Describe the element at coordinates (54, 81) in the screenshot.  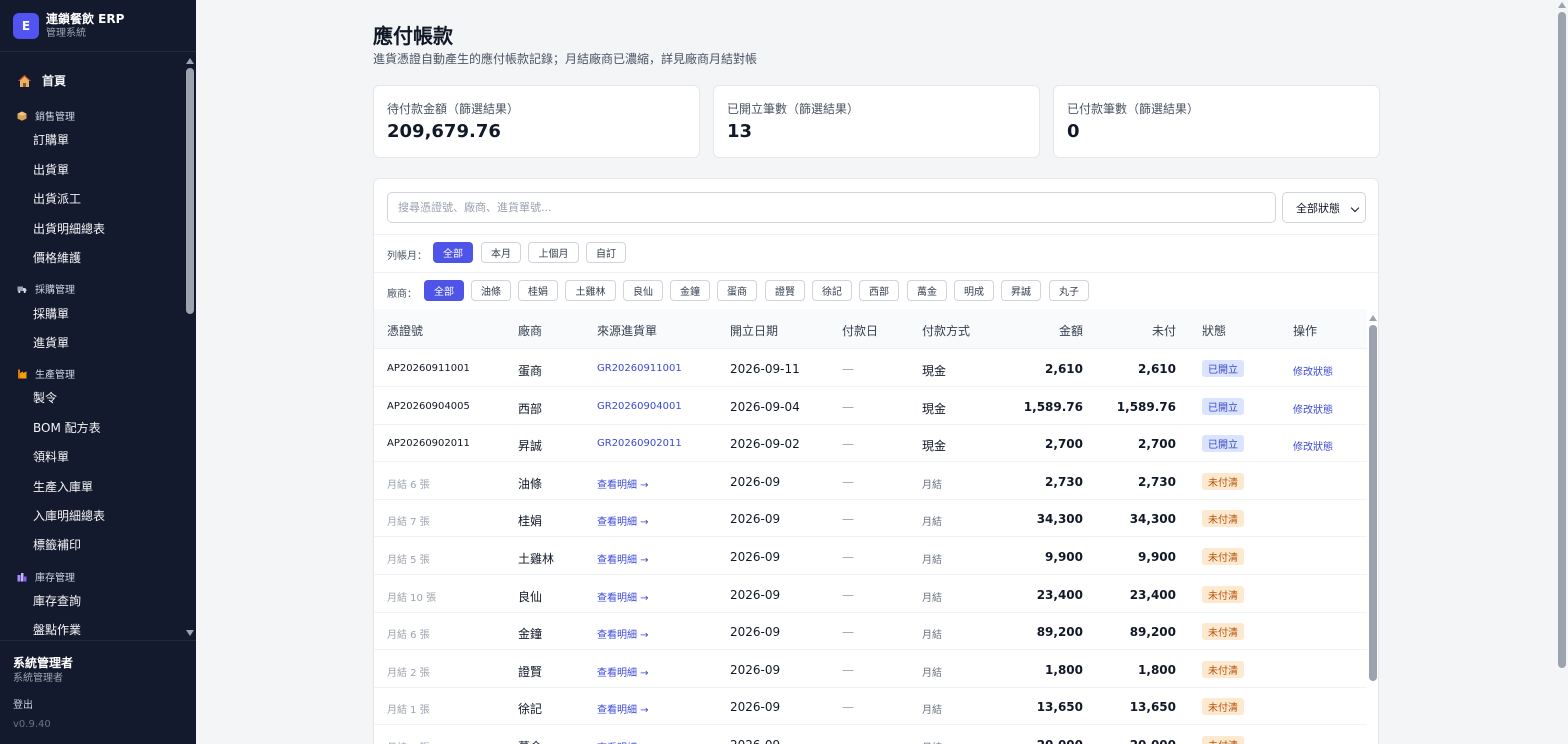
I see `sidebar-item-label: 首頁` at that location.